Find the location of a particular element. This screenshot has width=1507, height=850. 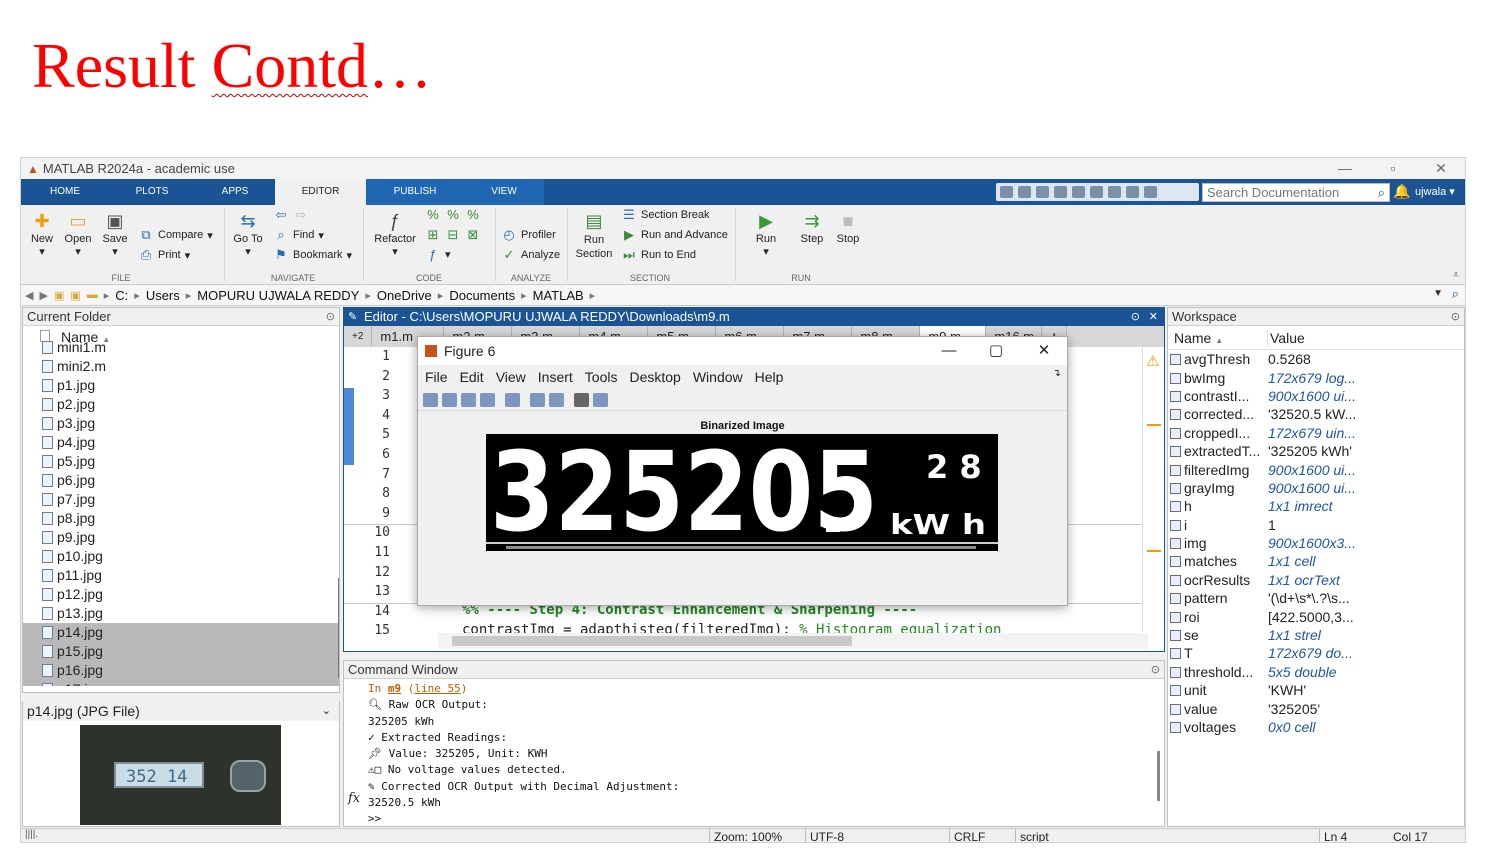

tab-plots: PLOTS is located at coordinates (152, 192).